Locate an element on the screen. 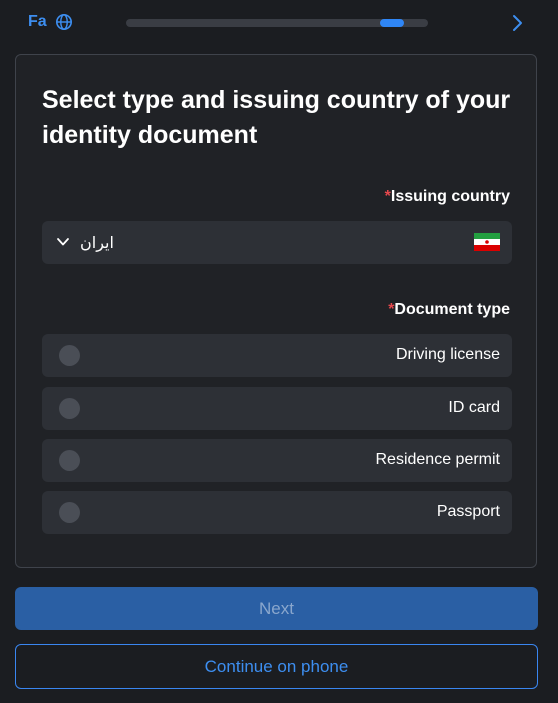 Image resolution: width=558 pixels, height=703 pixels. document-option-residence-permit: Residence permit is located at coordinates (277, 460).